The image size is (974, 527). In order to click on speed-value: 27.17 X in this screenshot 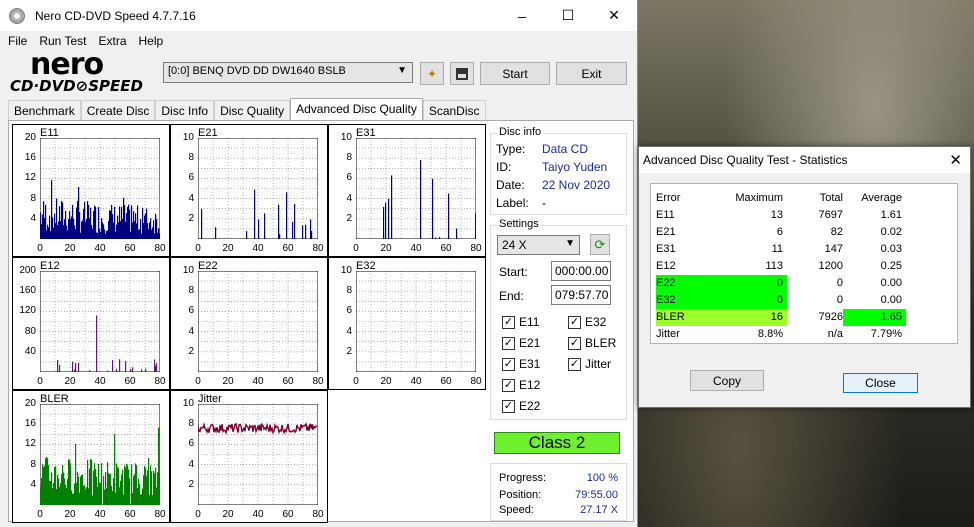, I will do `click(599, 510)`.